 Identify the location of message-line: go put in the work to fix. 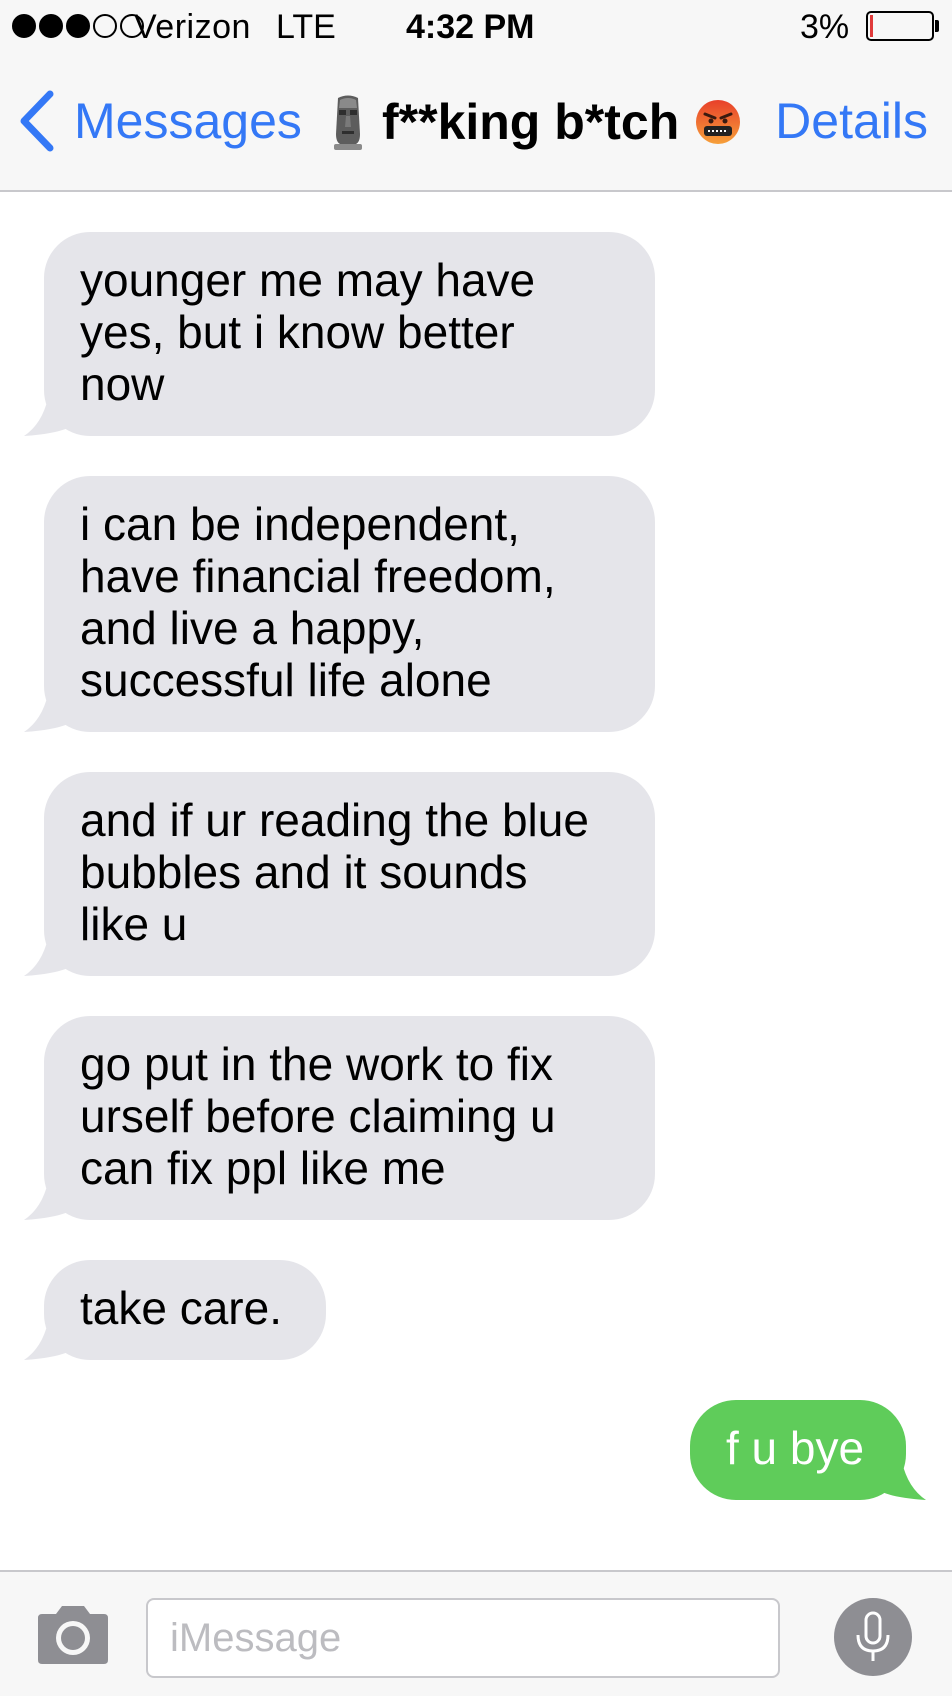
(317, 1064).